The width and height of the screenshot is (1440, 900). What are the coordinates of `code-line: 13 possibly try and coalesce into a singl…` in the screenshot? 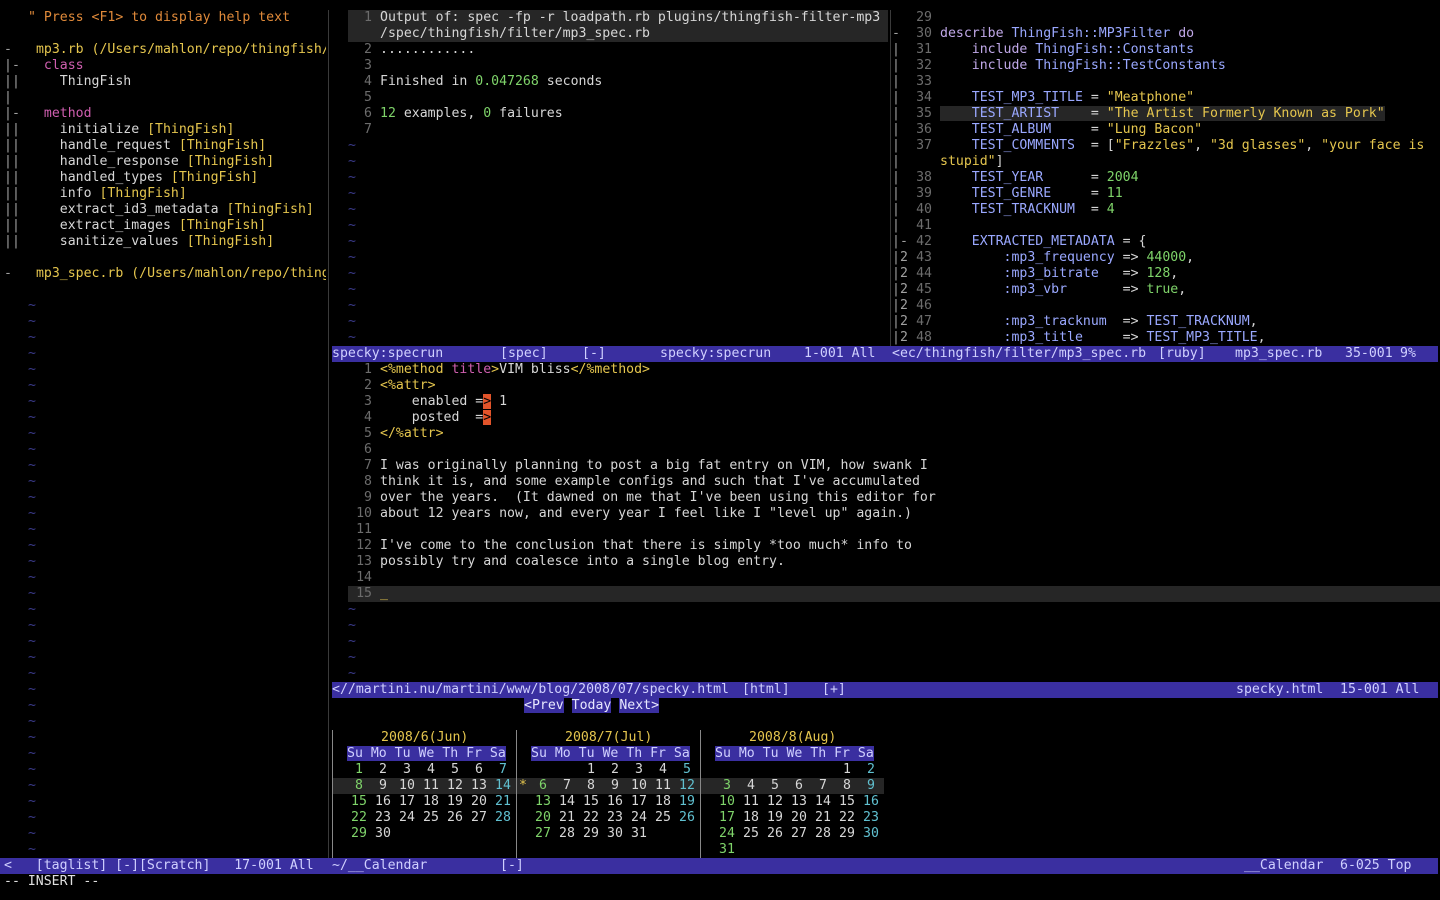 It's located at (886, 562).